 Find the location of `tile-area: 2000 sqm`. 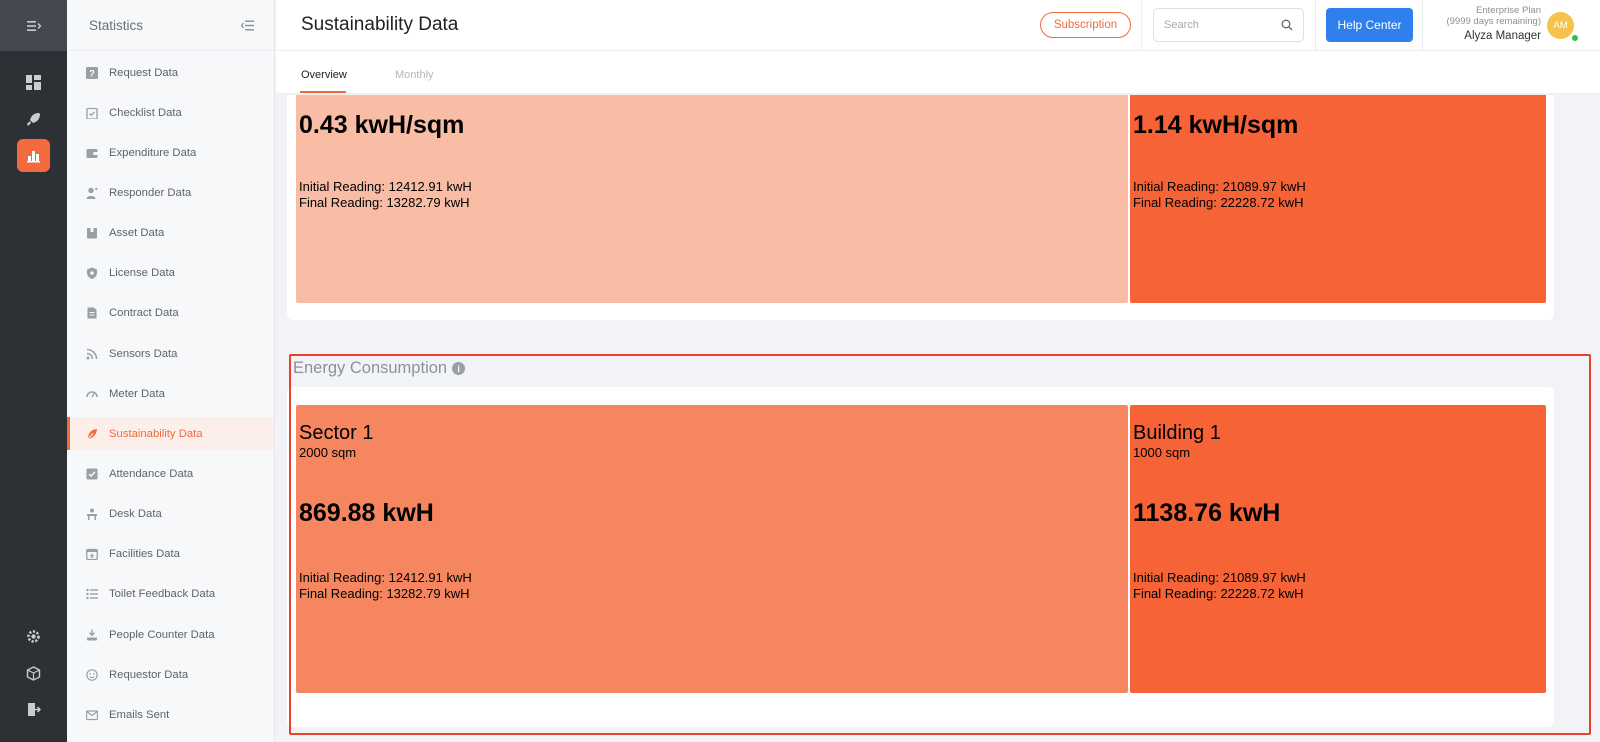

tile-area: 2000 sqm is located at coordinates (328, 452).